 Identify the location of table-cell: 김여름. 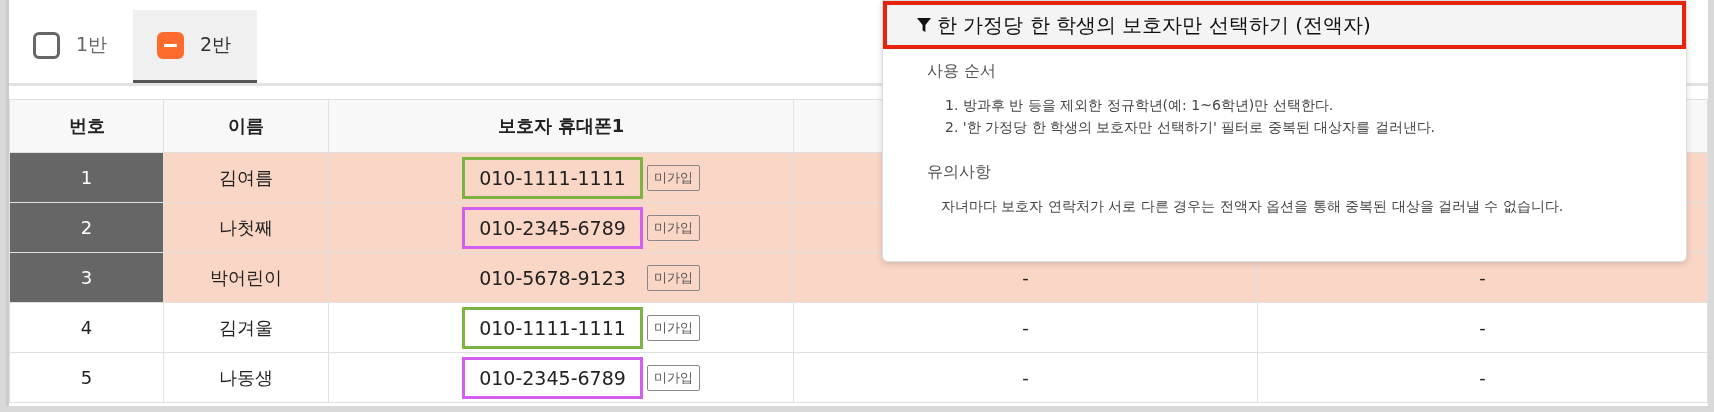
(246, 177).